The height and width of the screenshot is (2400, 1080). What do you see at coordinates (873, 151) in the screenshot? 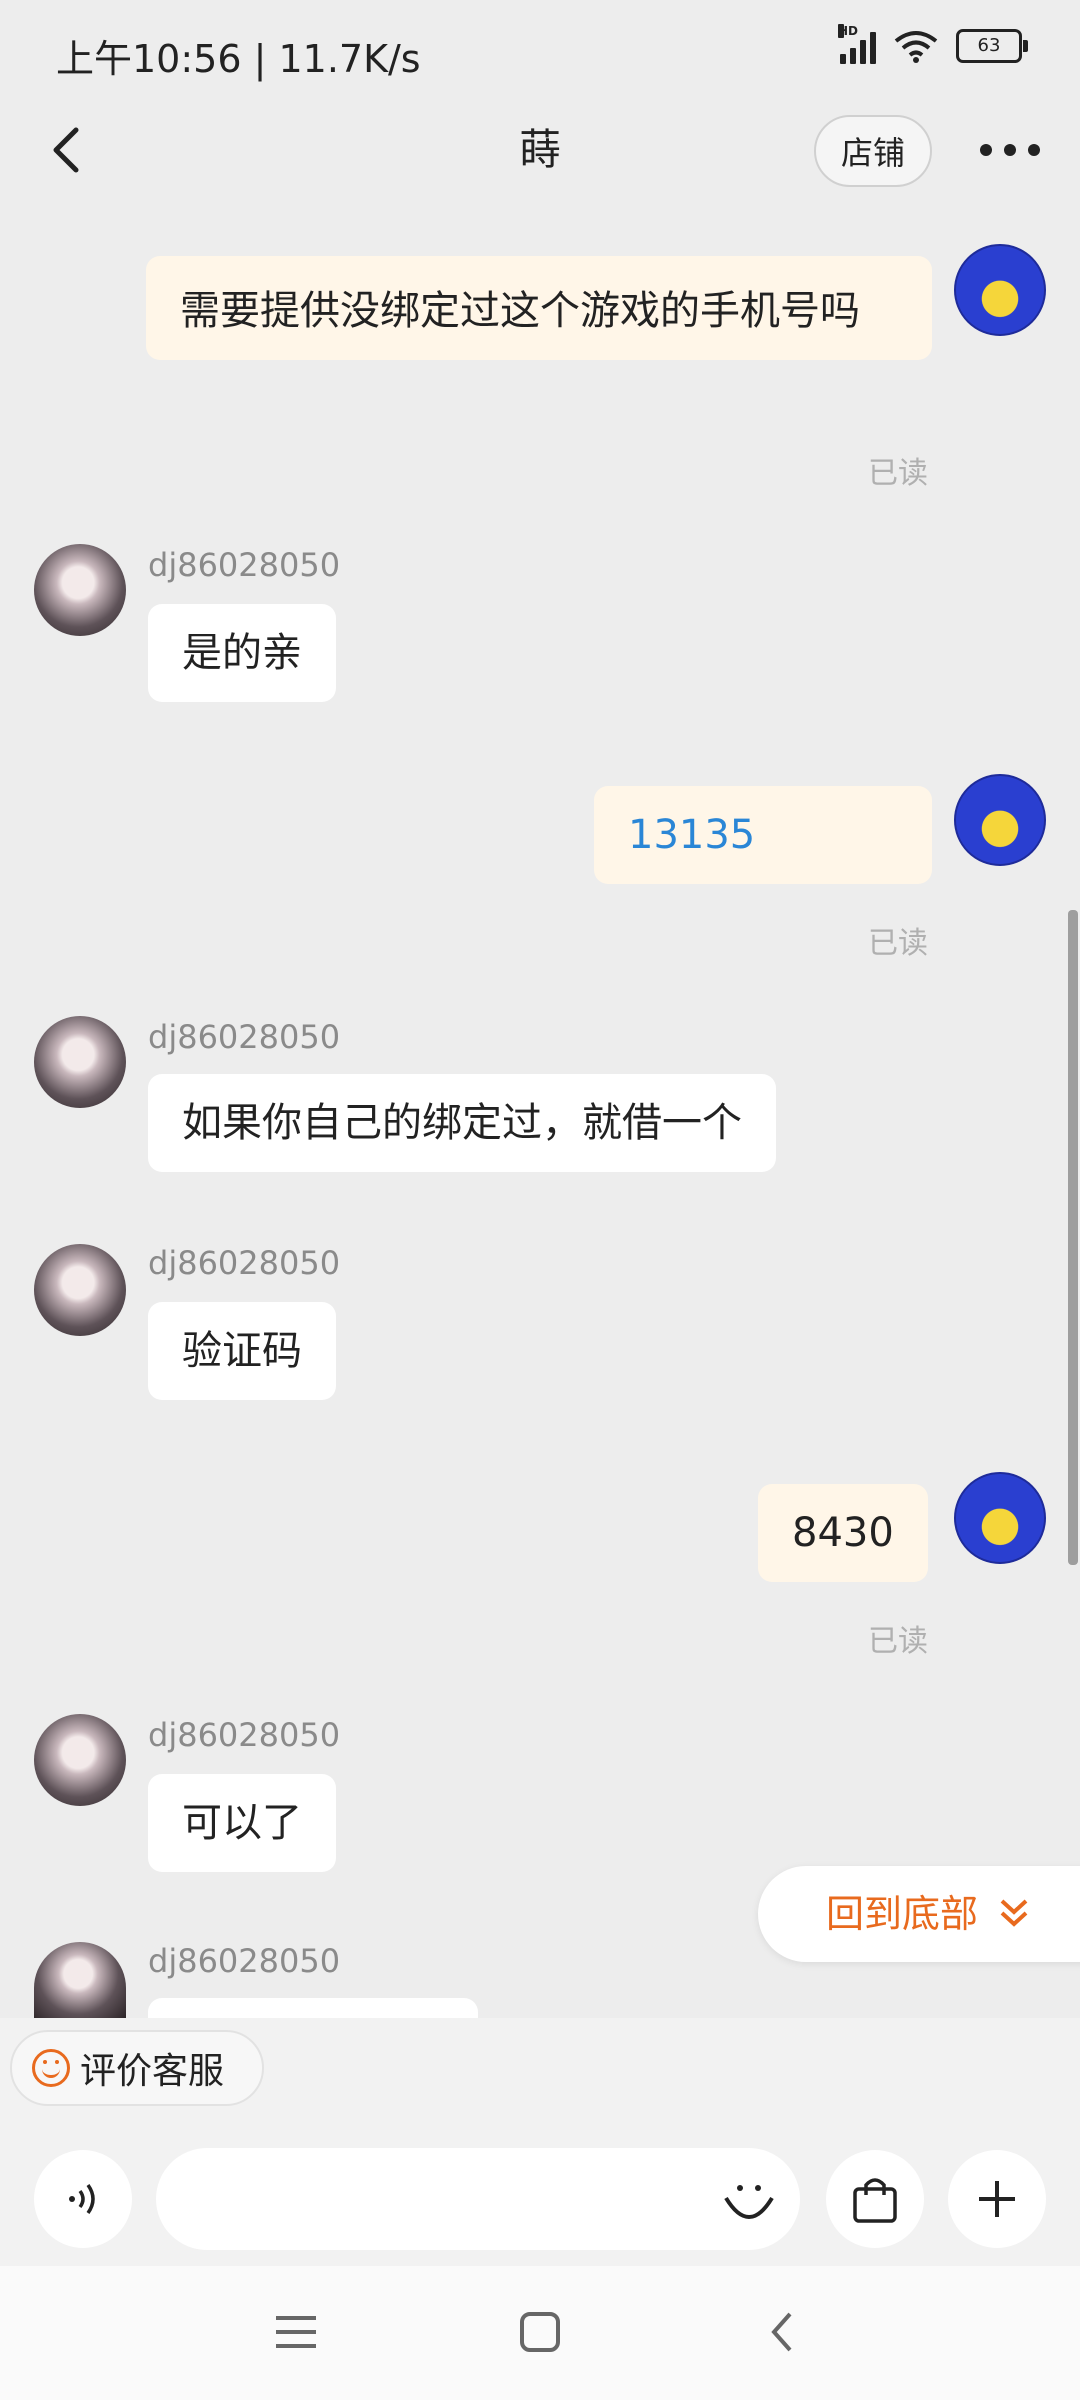
I see `shop-button: 店铺` at bounding box center [873, 151].